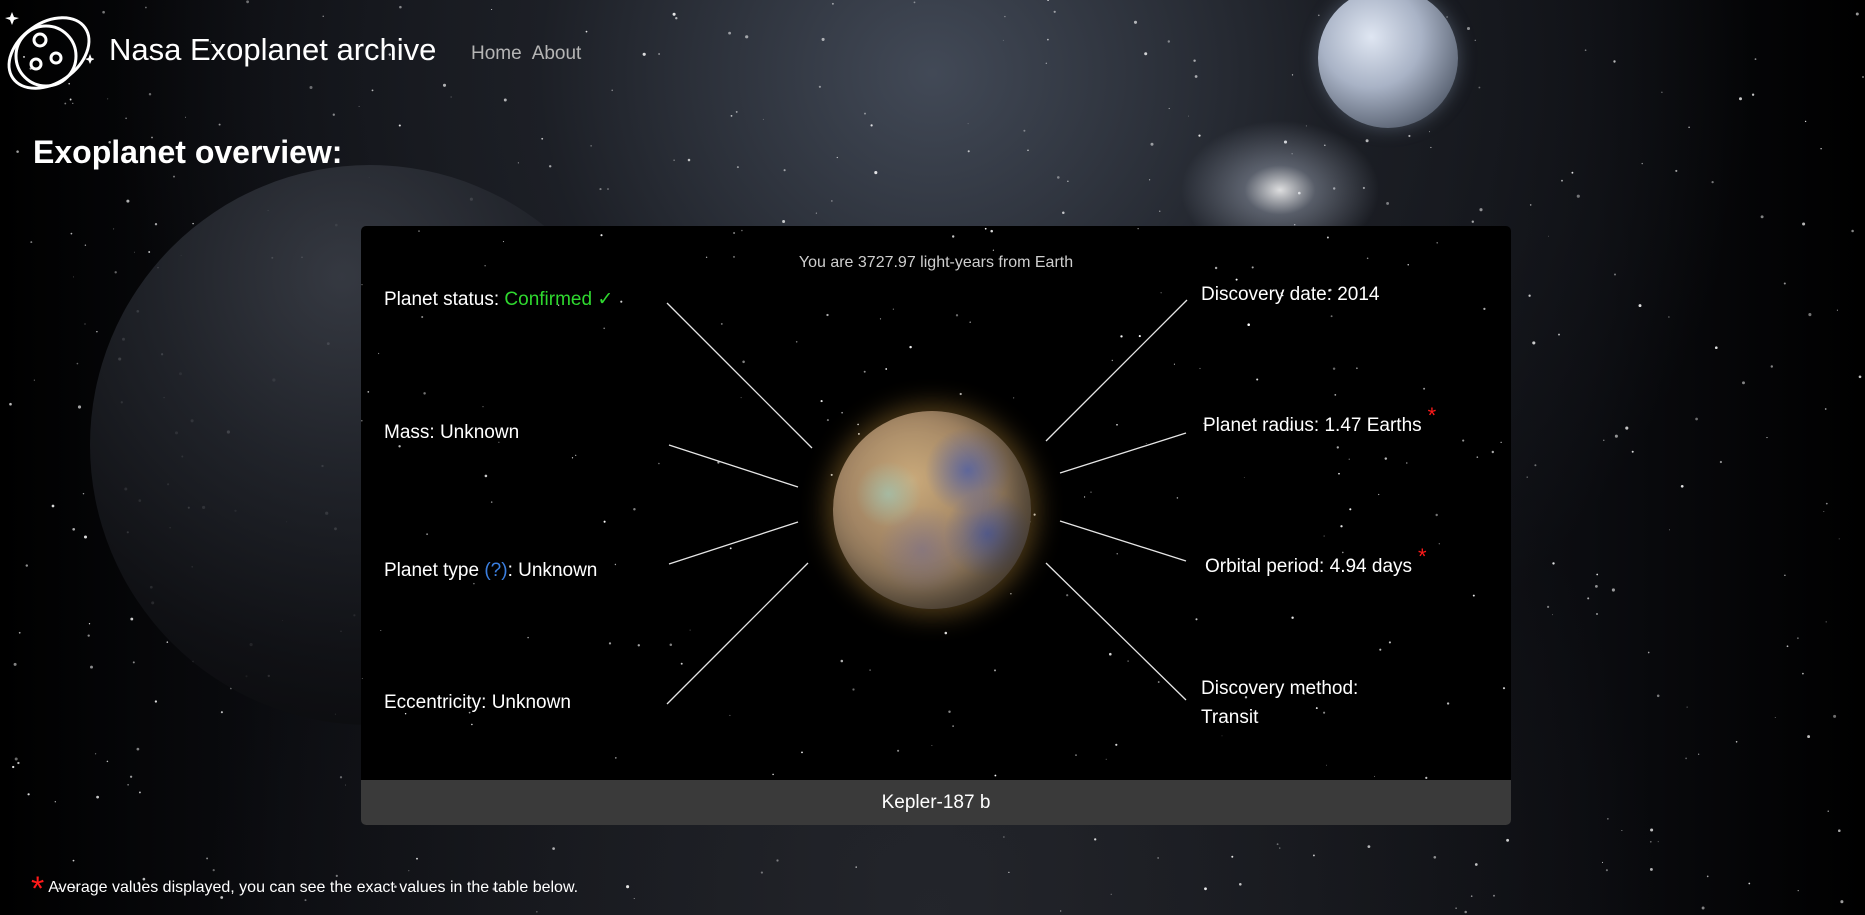 This screenshot has width=1865, height=915. Describe the element at coordinates (1280, 688) in the screenshot. I see `discovery-method-label: Discovery method:` at that location.